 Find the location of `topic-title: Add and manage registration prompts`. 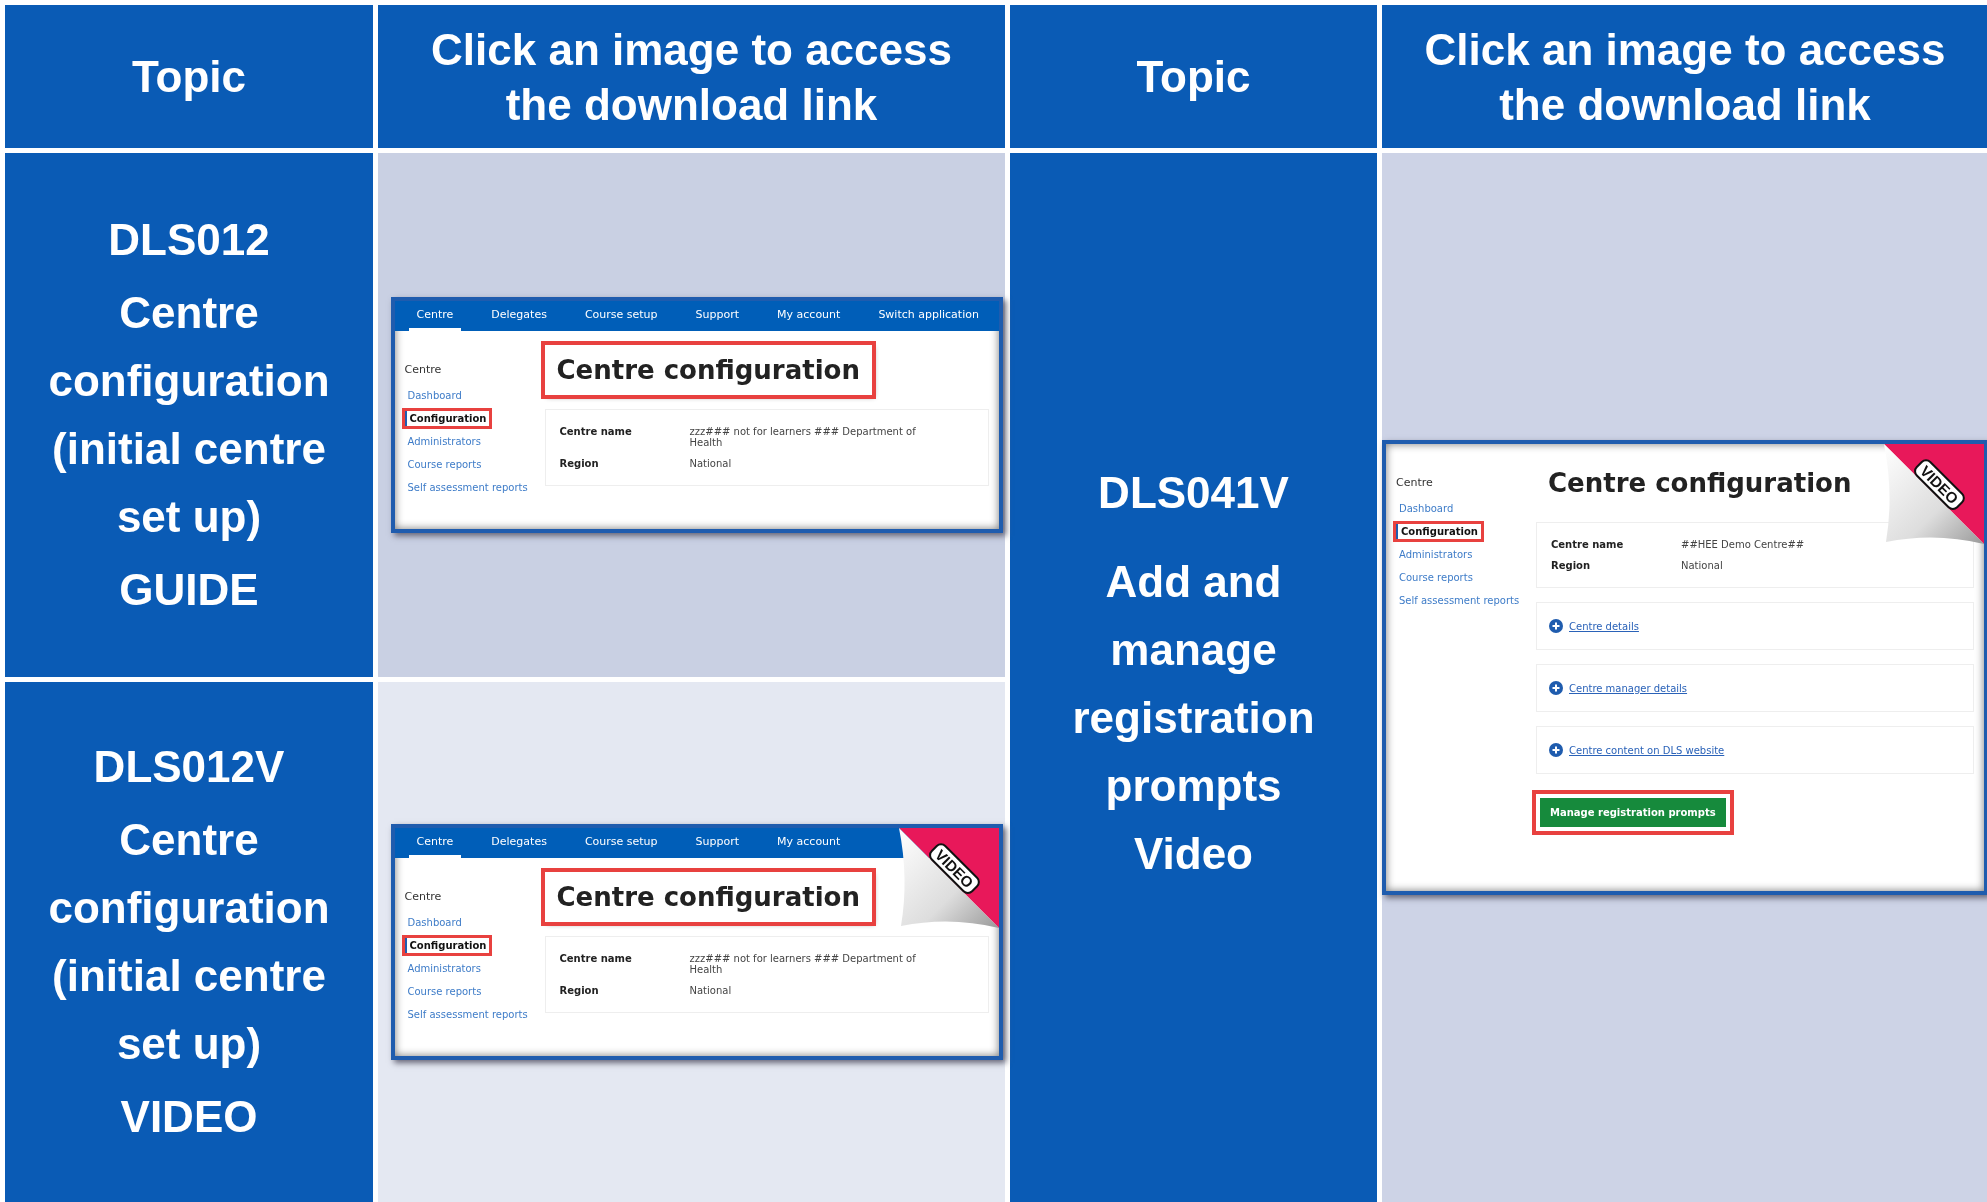

topic-title: Add and manage registration prompts is located at coordinates (1193, 683).